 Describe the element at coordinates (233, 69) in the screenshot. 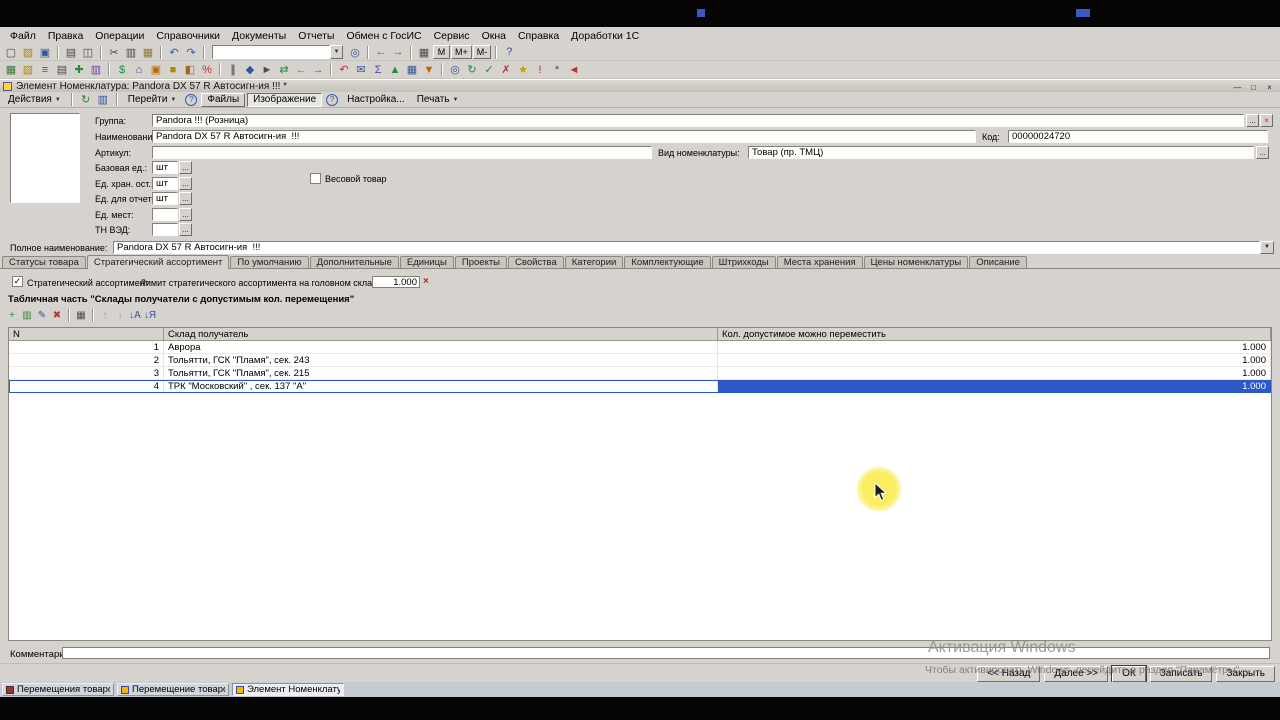

I see `barcode-icon: ∥` at that location.